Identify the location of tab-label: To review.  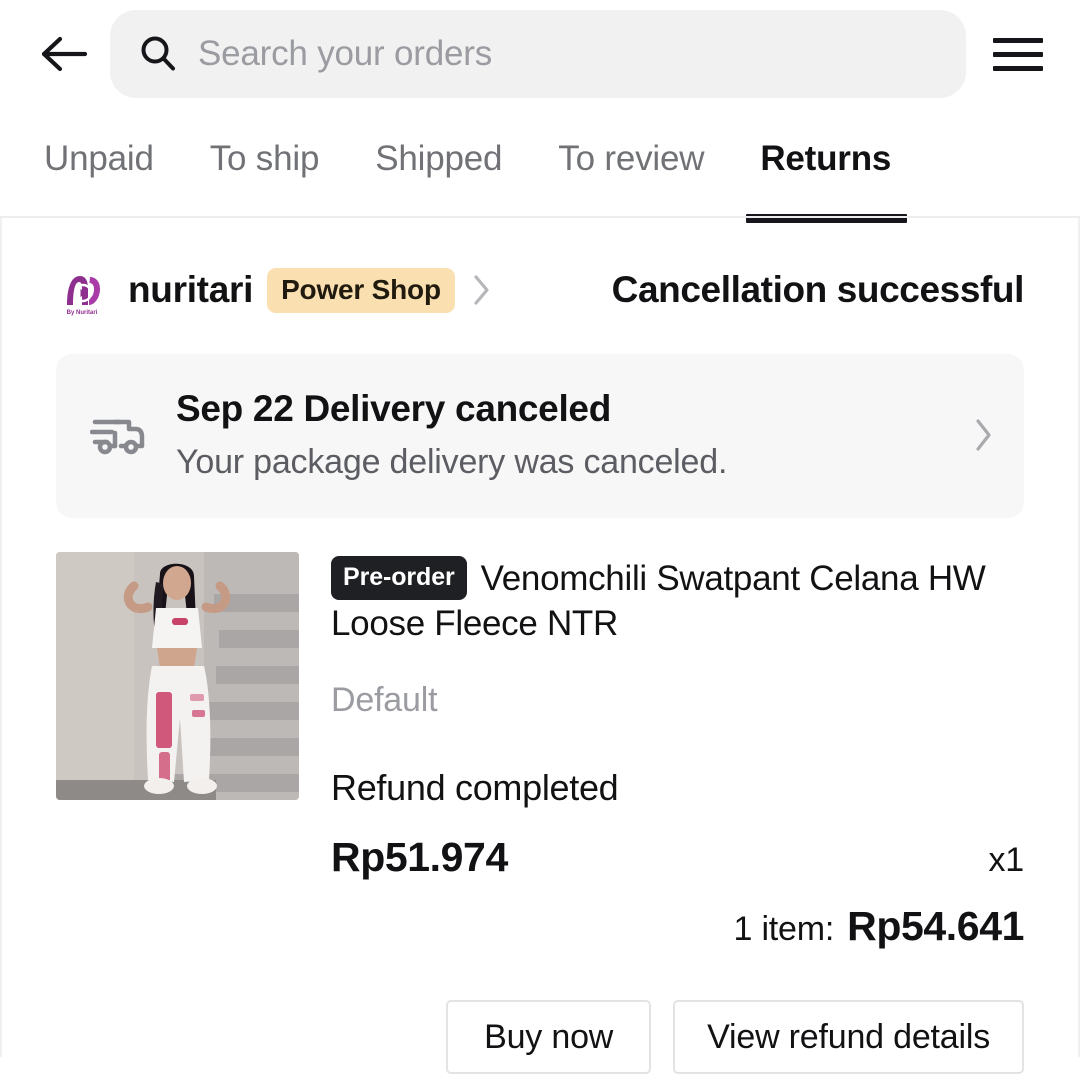
(631, 158).